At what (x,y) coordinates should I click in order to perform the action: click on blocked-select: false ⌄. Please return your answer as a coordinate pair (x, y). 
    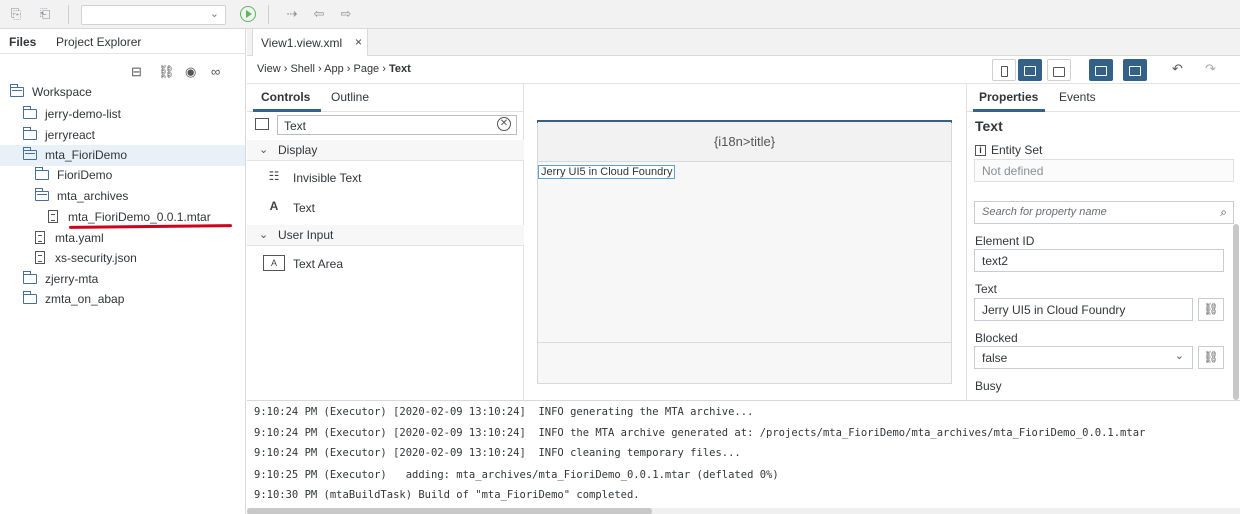
    Looking at the image, I should click on (1083, 357).